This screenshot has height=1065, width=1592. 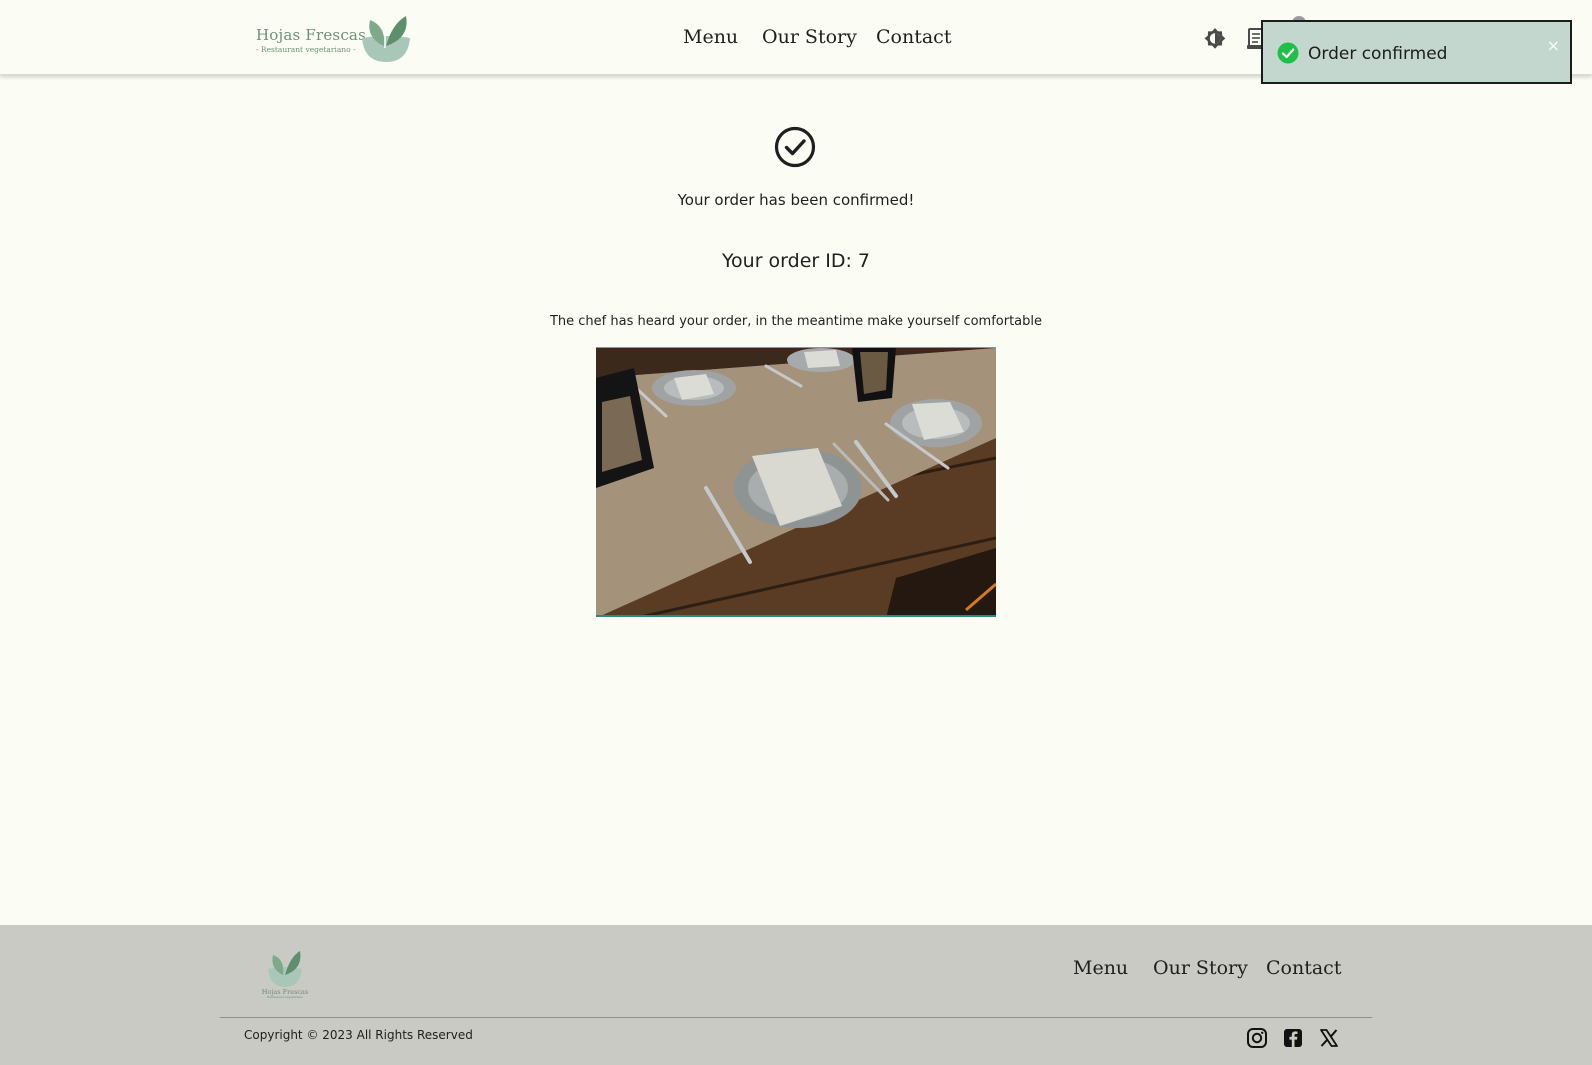 I want to click on instagram-icon, so click(x=1257, y=1038).